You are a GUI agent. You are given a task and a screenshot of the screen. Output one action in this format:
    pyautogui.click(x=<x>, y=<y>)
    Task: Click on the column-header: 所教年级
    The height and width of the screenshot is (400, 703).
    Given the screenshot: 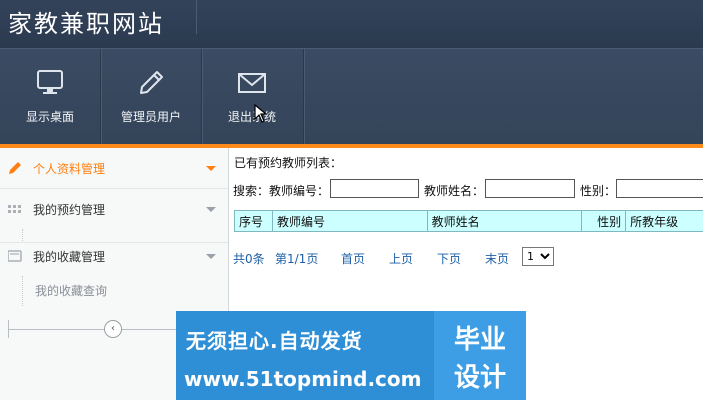 What is the action you would take?
    pyautogui.click(x=664, y=221)
    